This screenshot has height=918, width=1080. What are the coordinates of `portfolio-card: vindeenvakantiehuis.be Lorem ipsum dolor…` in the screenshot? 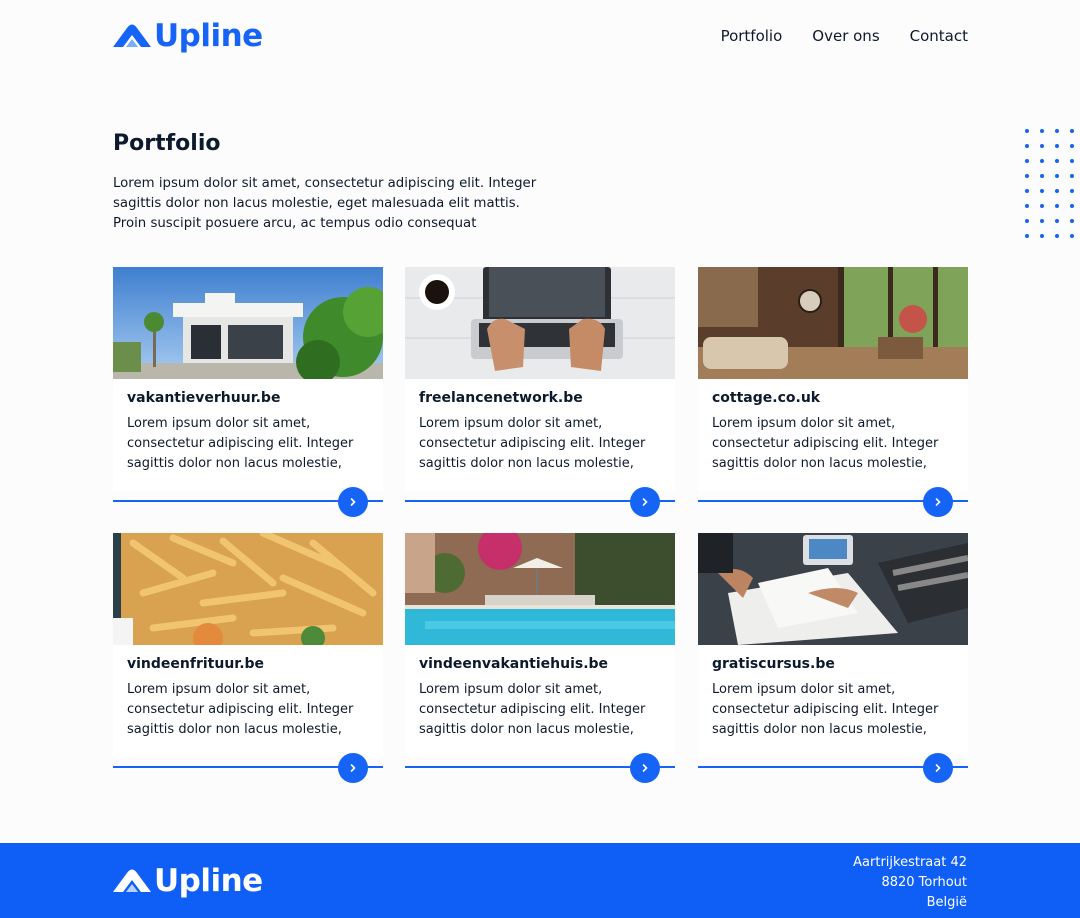 It's located at (540, 658).